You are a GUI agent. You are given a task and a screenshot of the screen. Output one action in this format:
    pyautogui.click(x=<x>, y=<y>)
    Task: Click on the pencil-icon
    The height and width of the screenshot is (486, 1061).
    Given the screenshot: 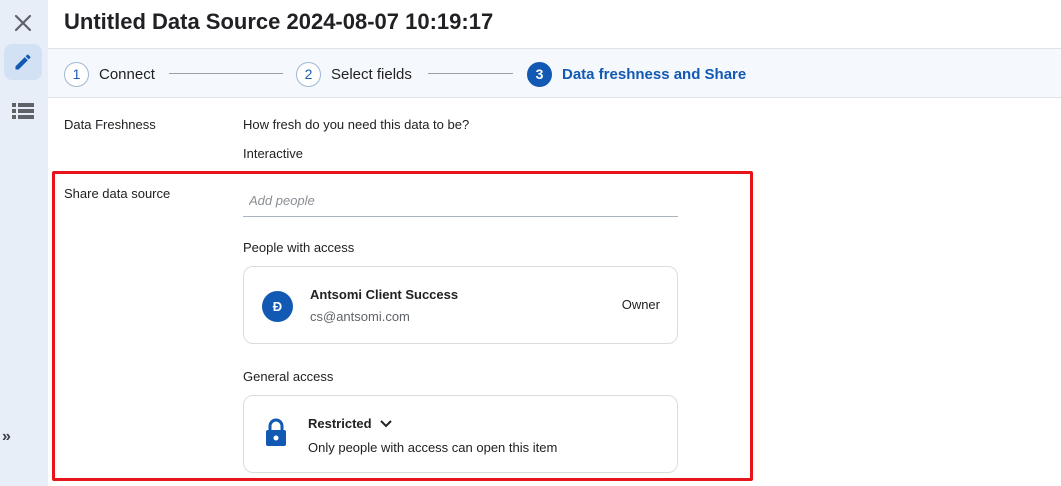 What is the action you would take?
    pyautogui.click(x=23, y=62)
    